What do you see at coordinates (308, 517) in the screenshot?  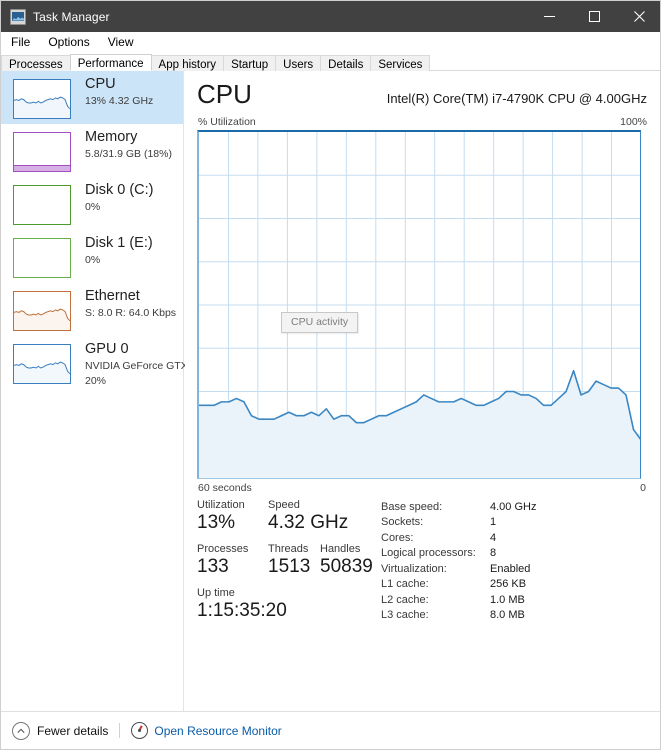 I see `stat-speed: Speed 4.32 GHz` at bounding box center [308, 517].